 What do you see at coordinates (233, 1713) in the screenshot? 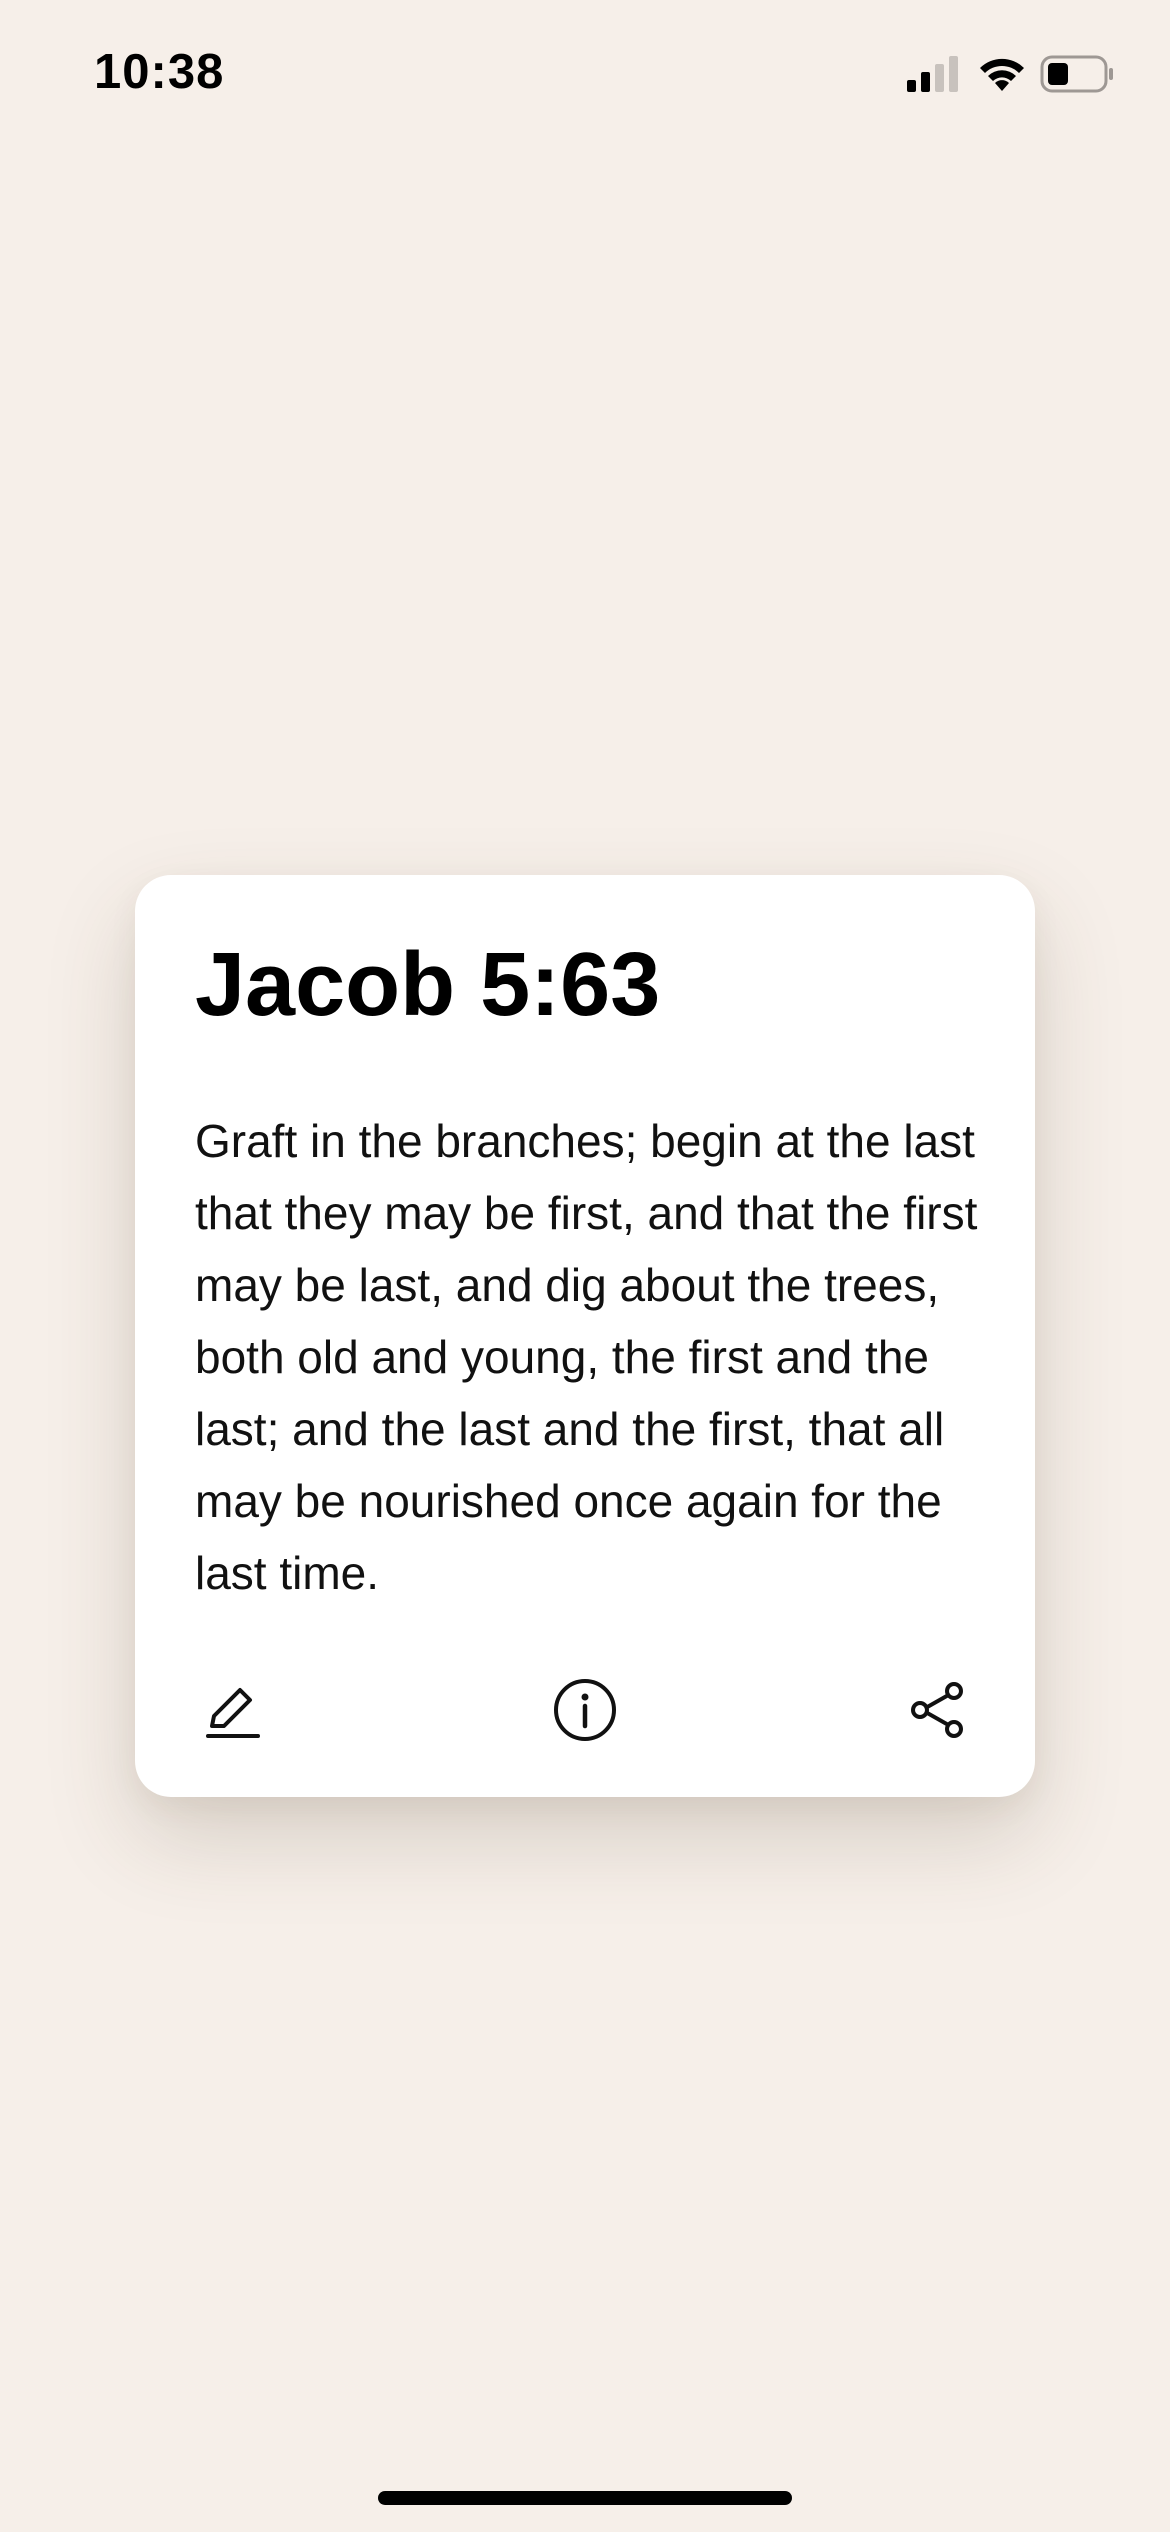
I see `pencil-icon` at bounding box center [233, 1713].